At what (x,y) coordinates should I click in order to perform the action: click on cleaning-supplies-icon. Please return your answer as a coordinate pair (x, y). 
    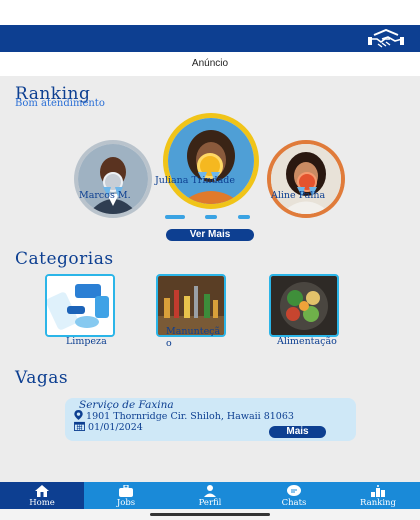
    Looking at the image, I should click on (80, 305).